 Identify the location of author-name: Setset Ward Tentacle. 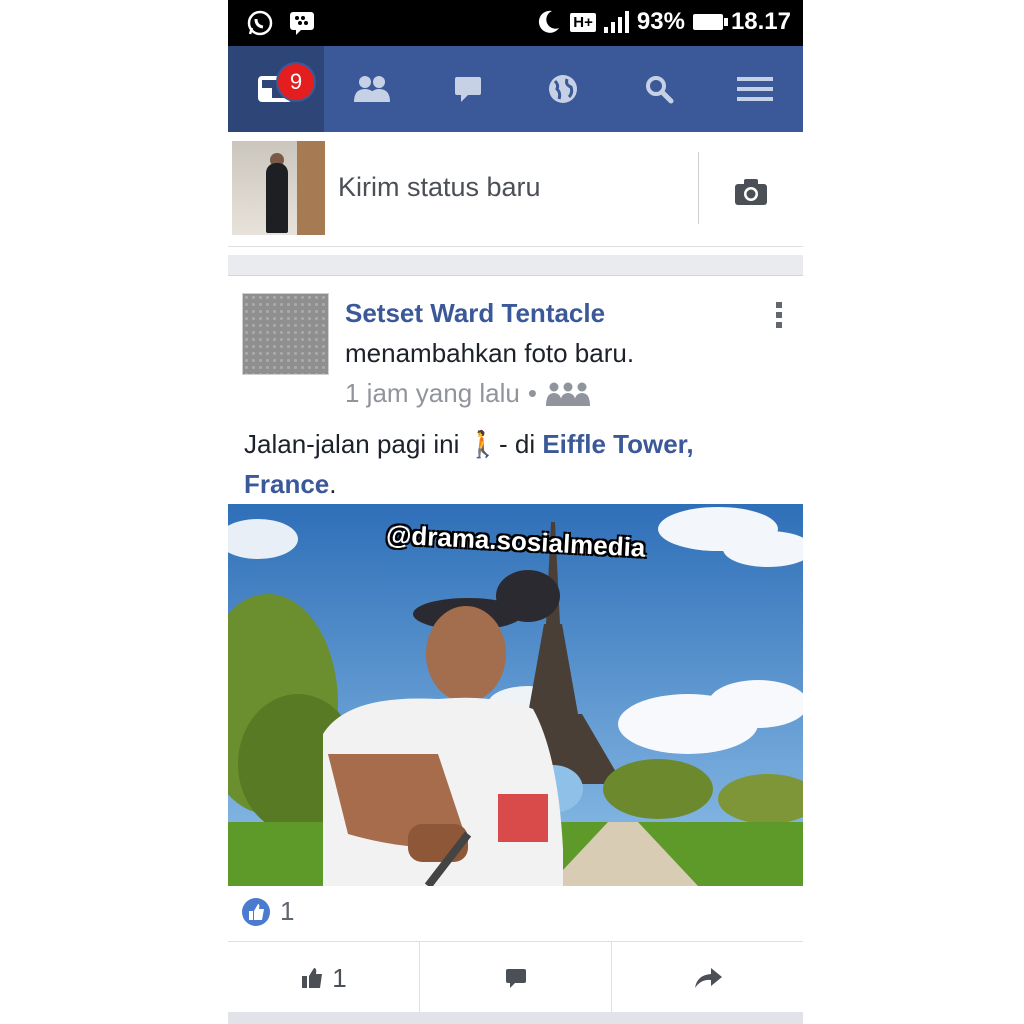
(475, 313).